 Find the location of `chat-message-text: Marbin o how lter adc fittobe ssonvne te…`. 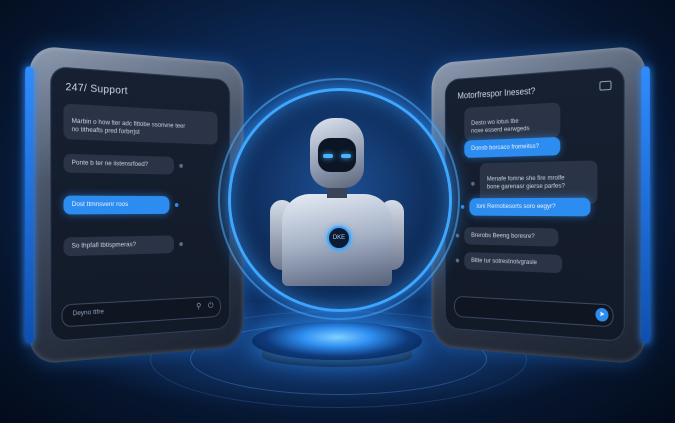

chat-message-text: Marbin o how lter adc fittobe ssonvne te… is located at coordinates (128, 126).